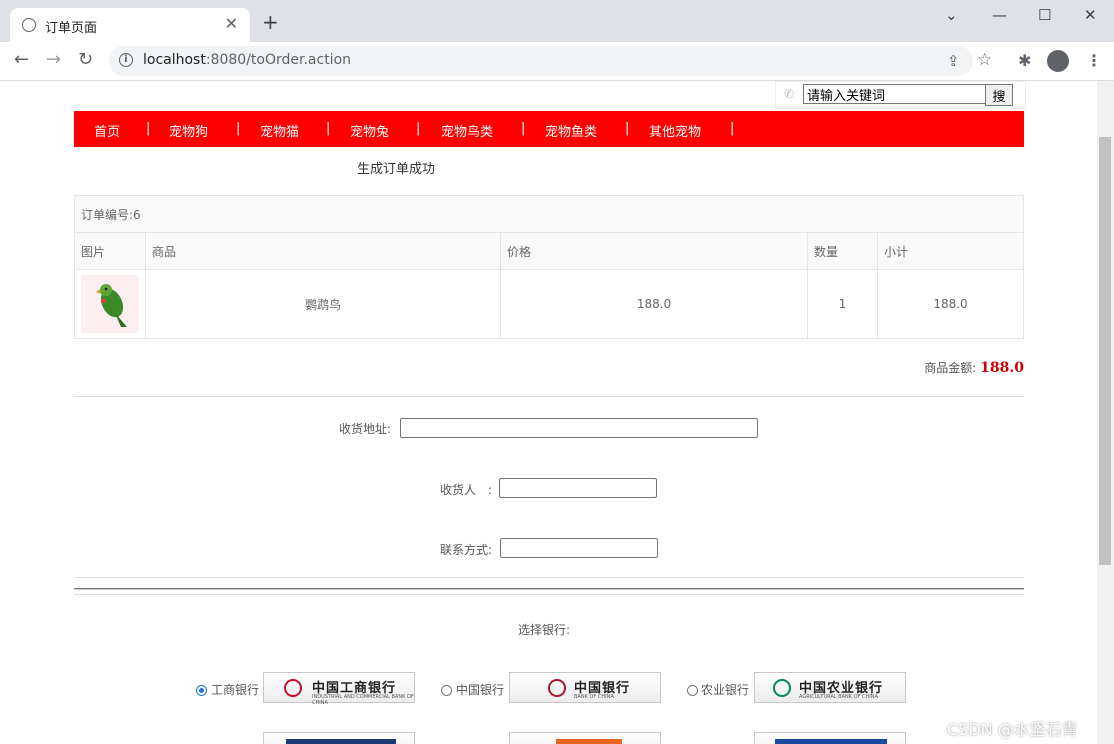 The width and height of the screenshot is (1114, 744). I want to click on nav-cats: 宠物猫, so click(279, 130).